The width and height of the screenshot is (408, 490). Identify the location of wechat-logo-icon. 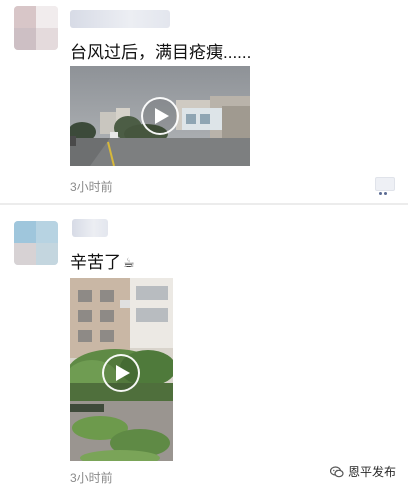
(336, 471).